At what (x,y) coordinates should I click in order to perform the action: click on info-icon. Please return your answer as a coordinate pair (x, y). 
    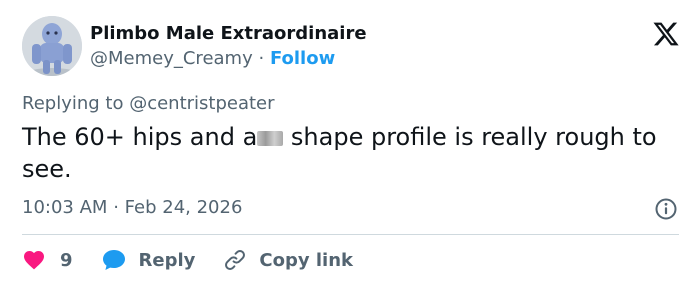
    Looking at the image, I should click on (666, 209).